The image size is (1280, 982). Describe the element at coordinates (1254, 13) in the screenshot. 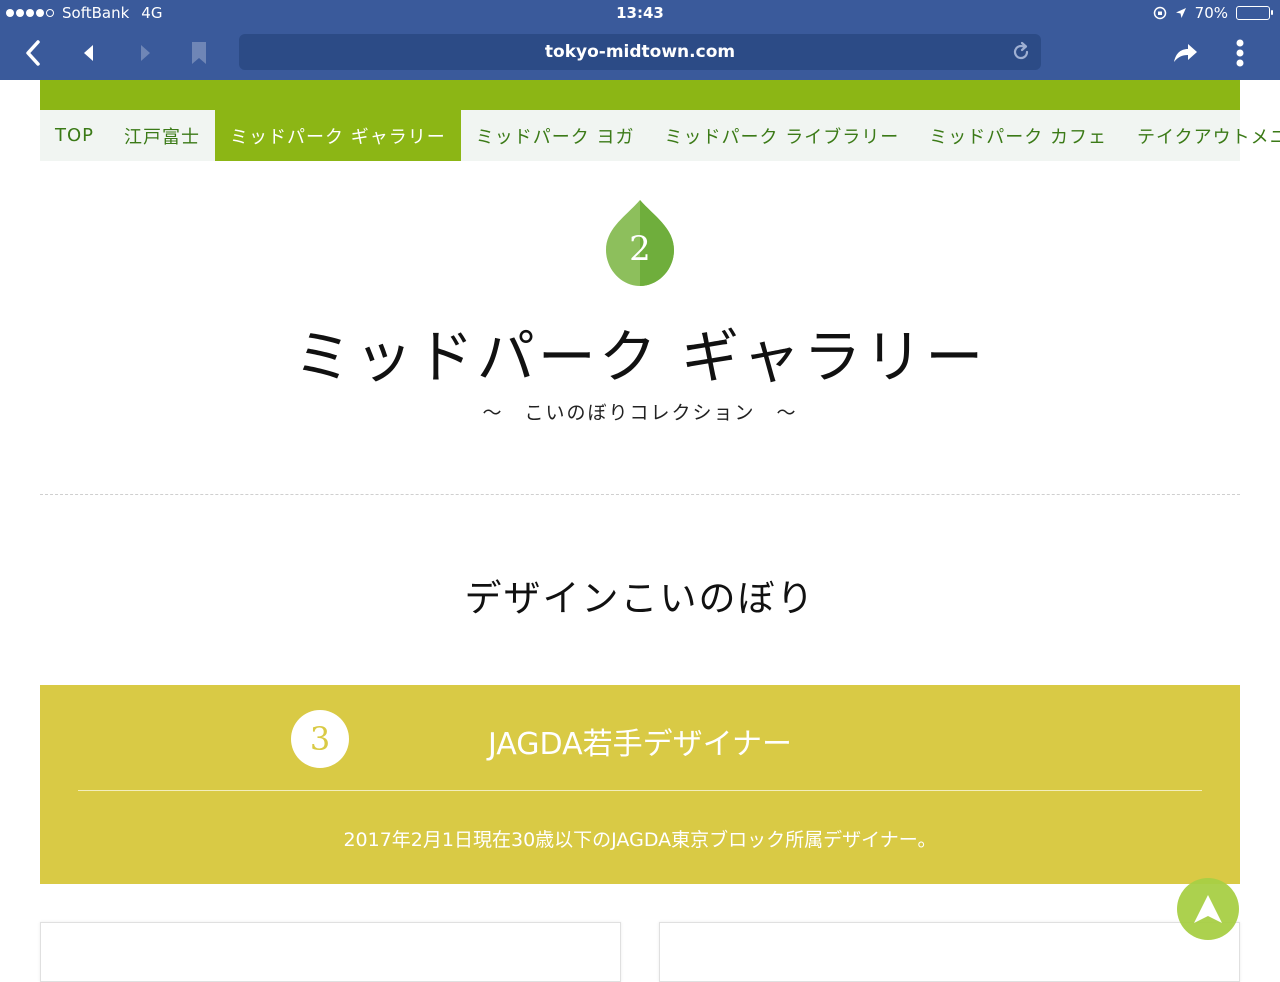

I see `battery-icon` at that location.